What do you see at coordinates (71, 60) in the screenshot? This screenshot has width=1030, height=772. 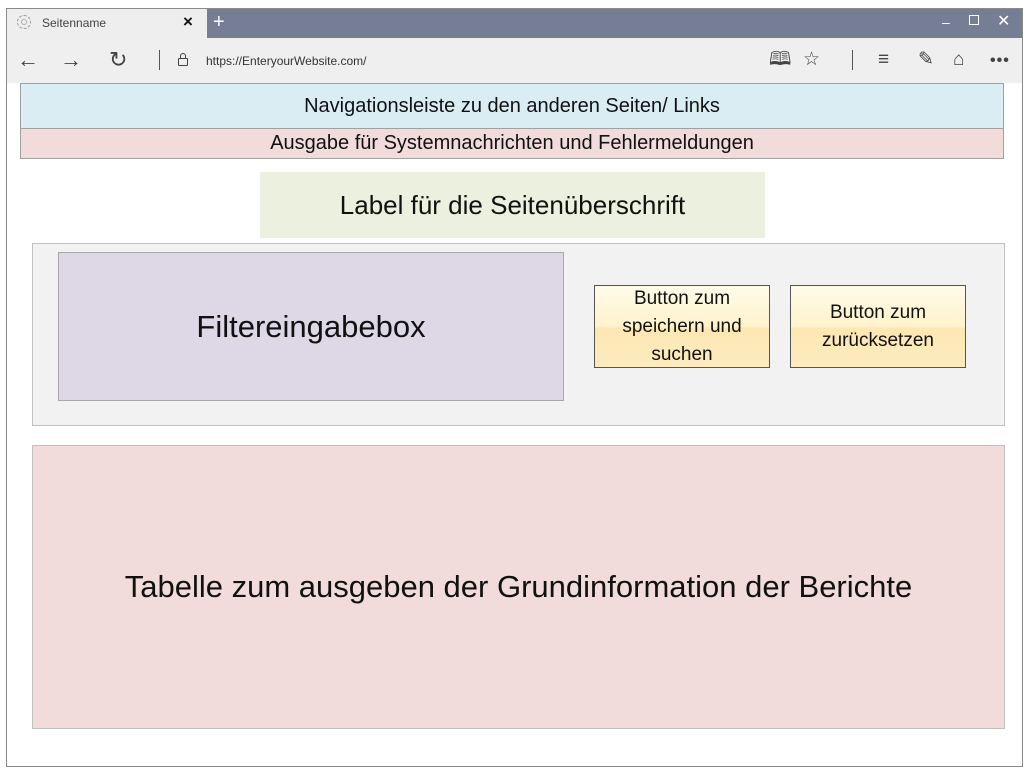 I see `forward-arrow-icon: →` at bounding box center [71, 60].